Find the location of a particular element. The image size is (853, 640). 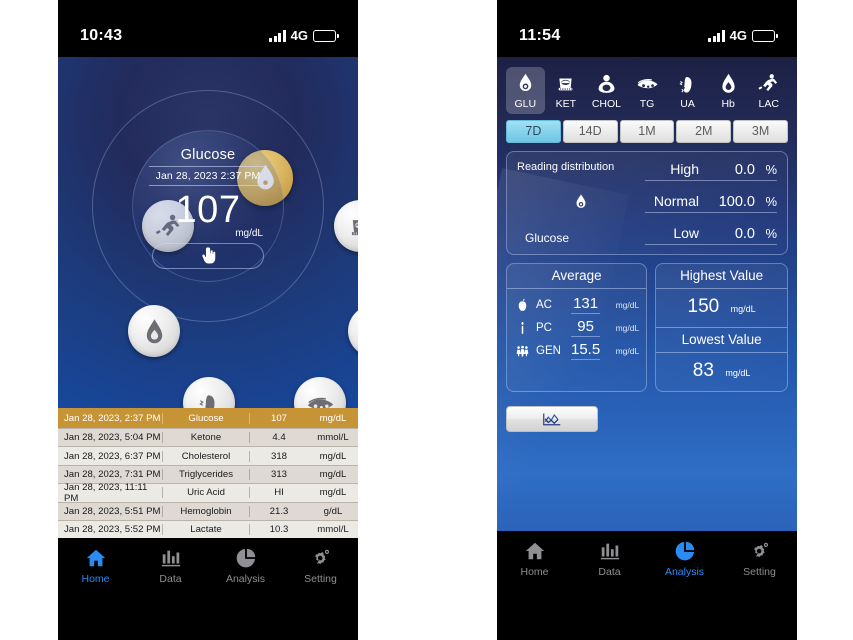

analyte-tab-tg: TG is located at coordinates (647, 90).